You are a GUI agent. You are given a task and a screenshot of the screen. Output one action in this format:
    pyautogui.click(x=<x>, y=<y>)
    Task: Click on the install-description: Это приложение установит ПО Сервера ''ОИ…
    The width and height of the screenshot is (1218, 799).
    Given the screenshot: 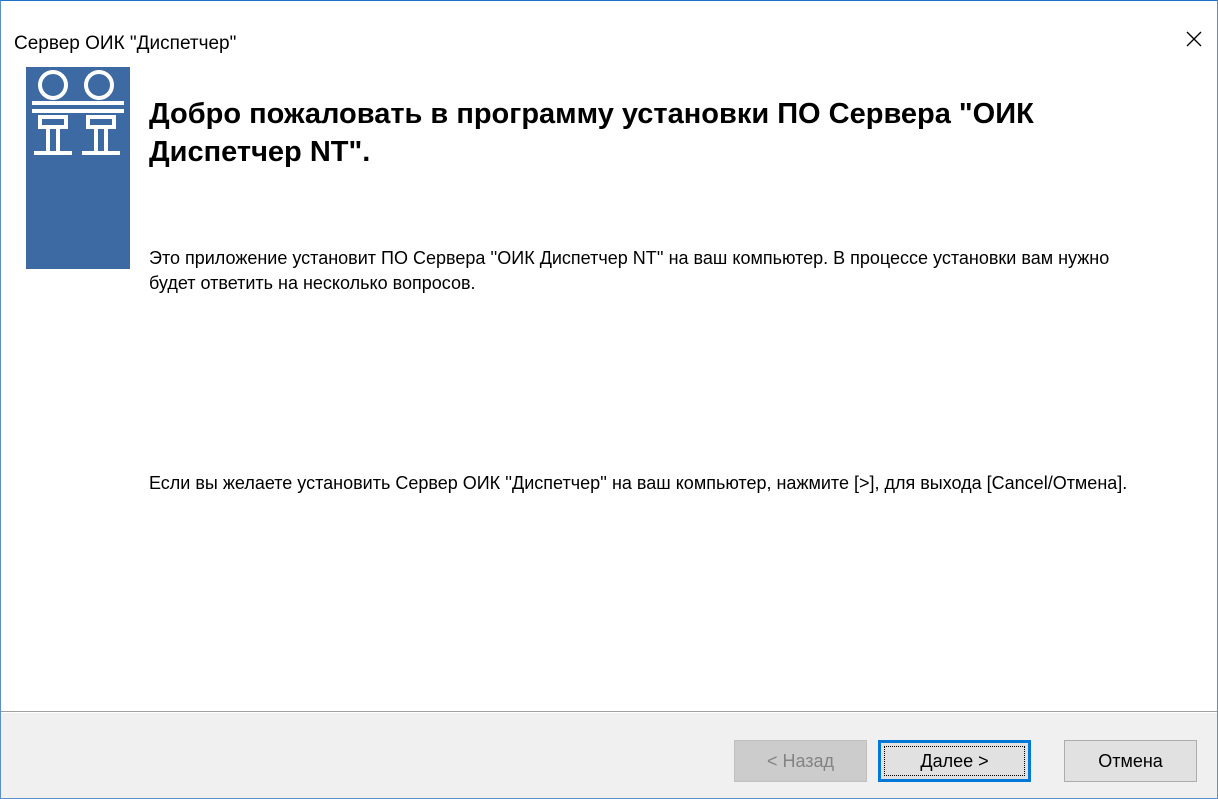 What is the action you would take?
    pyautogui.click(x=629, y=270)
    